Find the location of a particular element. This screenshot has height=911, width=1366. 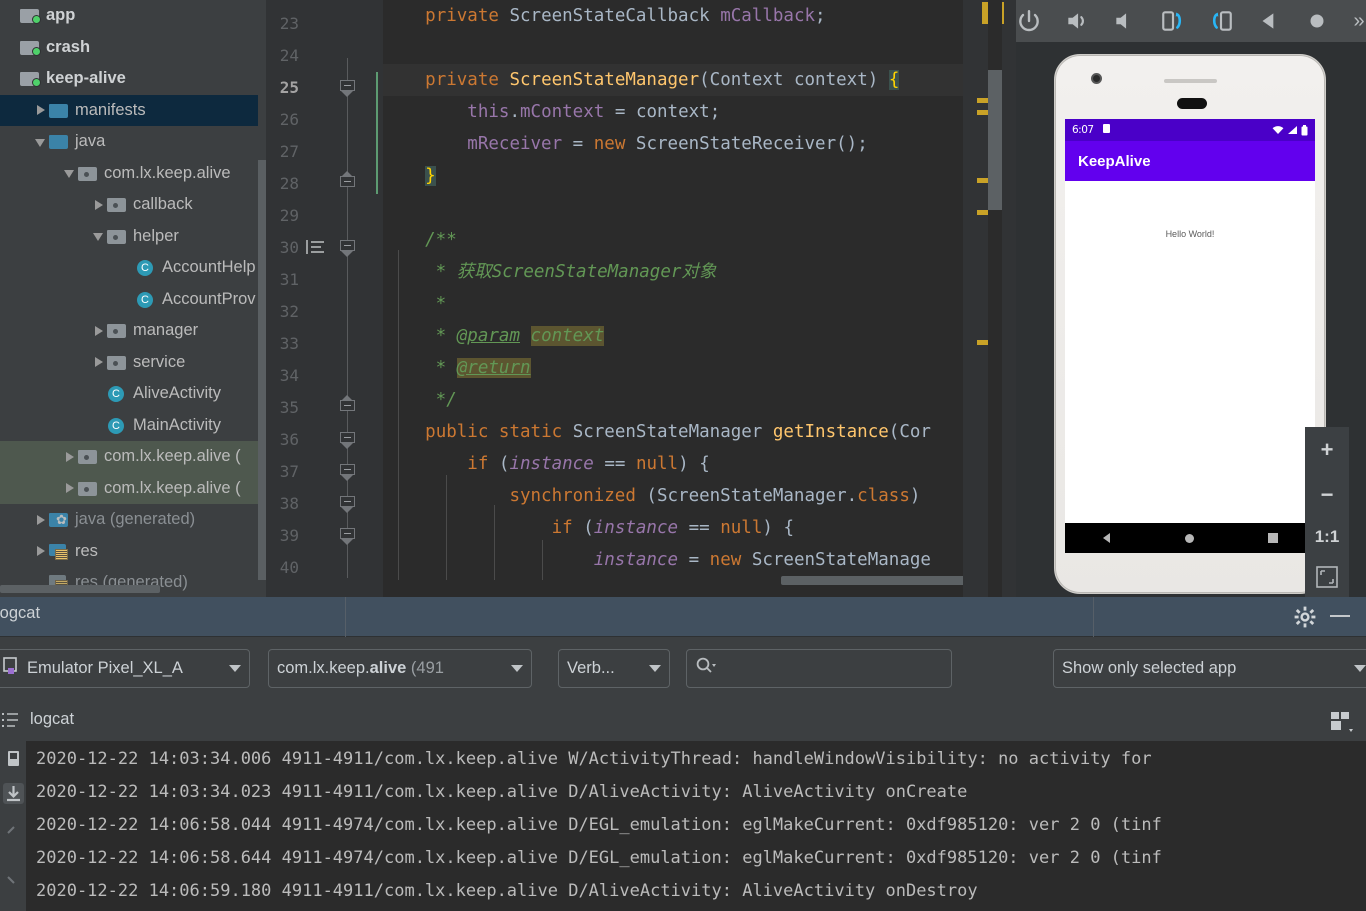

device-screen: 6:07 KeepAlive Hello World! is located at coordinates (1190, 321).